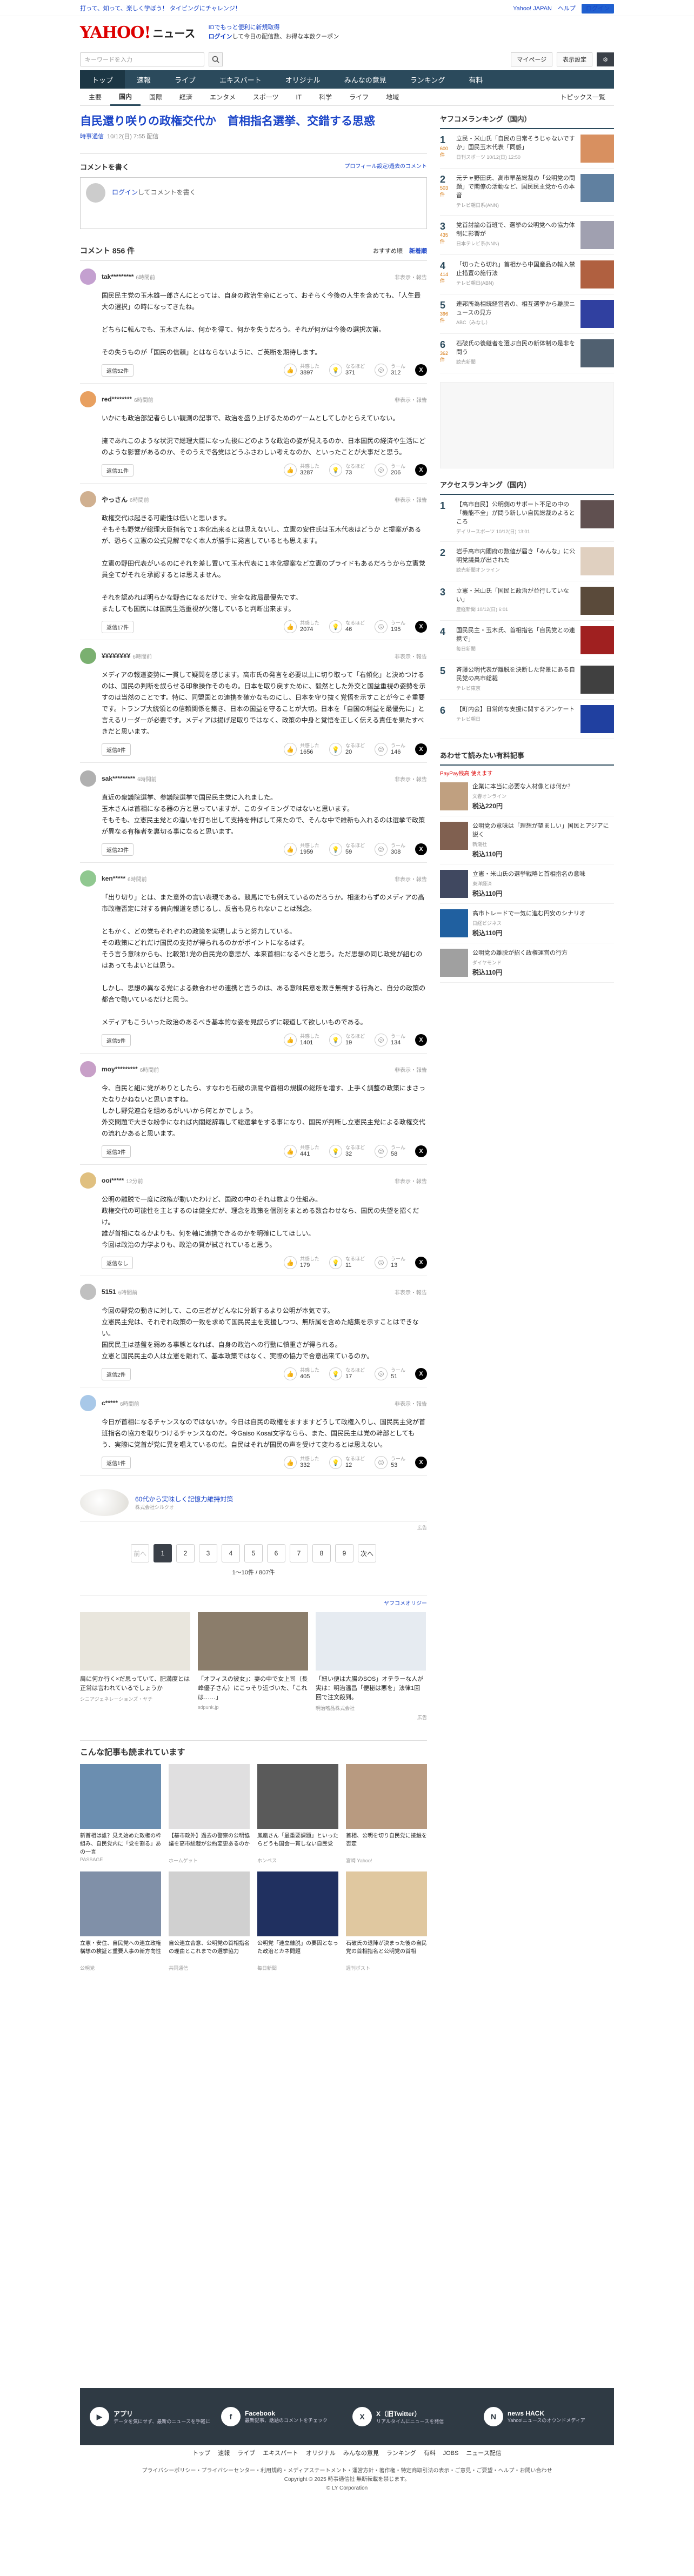 The image size is (694, 2576). What do you see at coordinates (301, 1151) in the screenshot?
I see `vote-empathy-button: 👍 共感した 441` at bounding box center [301, 1151].